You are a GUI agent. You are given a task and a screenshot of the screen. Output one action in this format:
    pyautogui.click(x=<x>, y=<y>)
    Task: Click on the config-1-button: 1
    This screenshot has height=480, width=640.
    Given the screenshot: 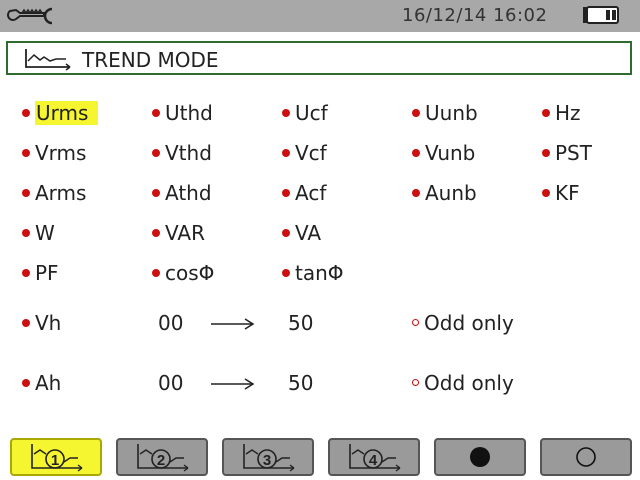 What is the action you would take?
    pyautogui.click(x=56, y=457)
    